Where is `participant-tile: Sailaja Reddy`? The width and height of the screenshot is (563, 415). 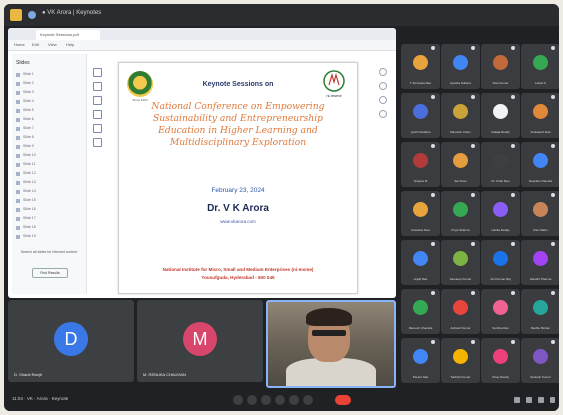
participant-tile: Sailaja Reddy is located at coordinates (500, 115).